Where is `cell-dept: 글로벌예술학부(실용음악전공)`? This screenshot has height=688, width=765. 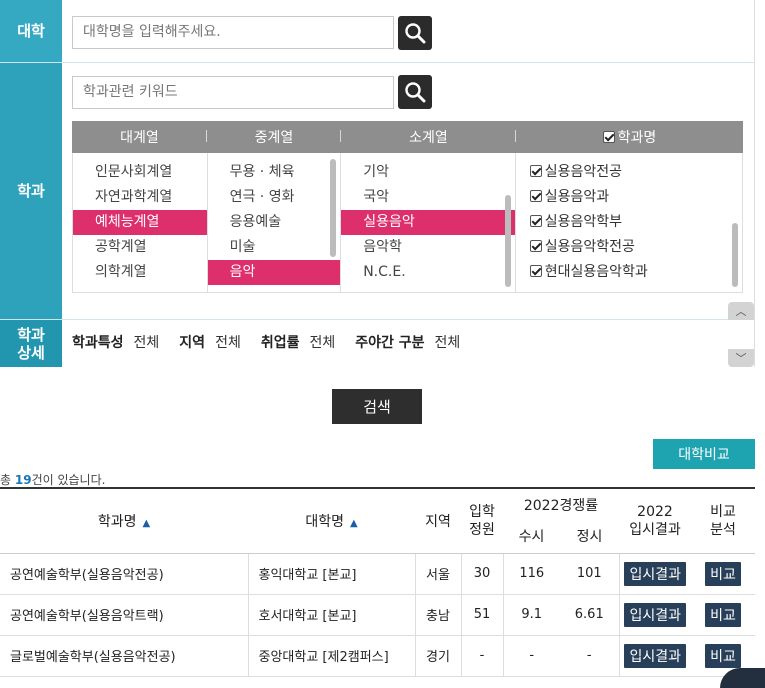
cell-dept: 글로벌예술학부(실용음악전공) is located at coordinates (124, 656).